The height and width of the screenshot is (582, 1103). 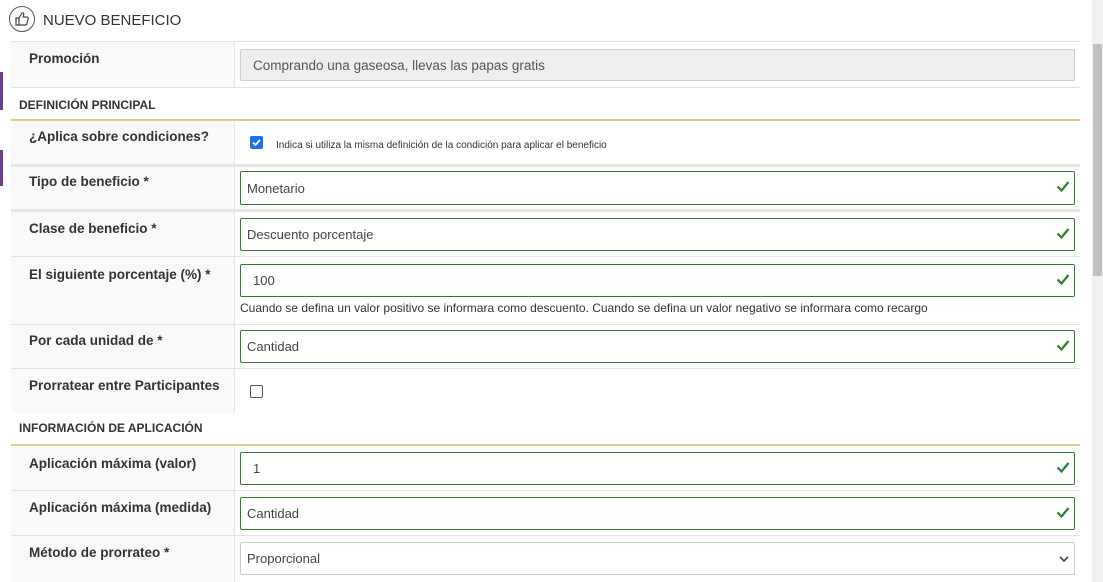 What do you see at coordinates (545, 20) in the screenshot?
I see `page-header: NUEVO BENEFICIO` at bounding box center [545, 20].